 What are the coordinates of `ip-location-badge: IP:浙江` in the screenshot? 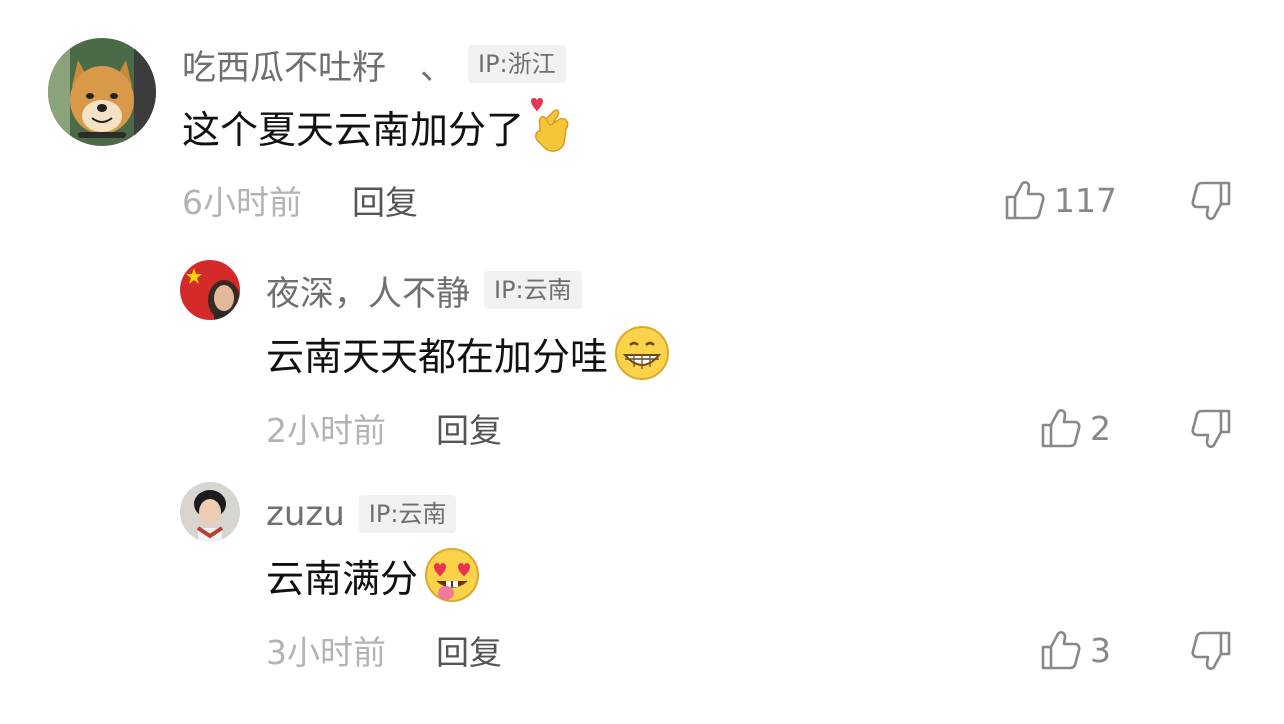 It's located at (517, 64).